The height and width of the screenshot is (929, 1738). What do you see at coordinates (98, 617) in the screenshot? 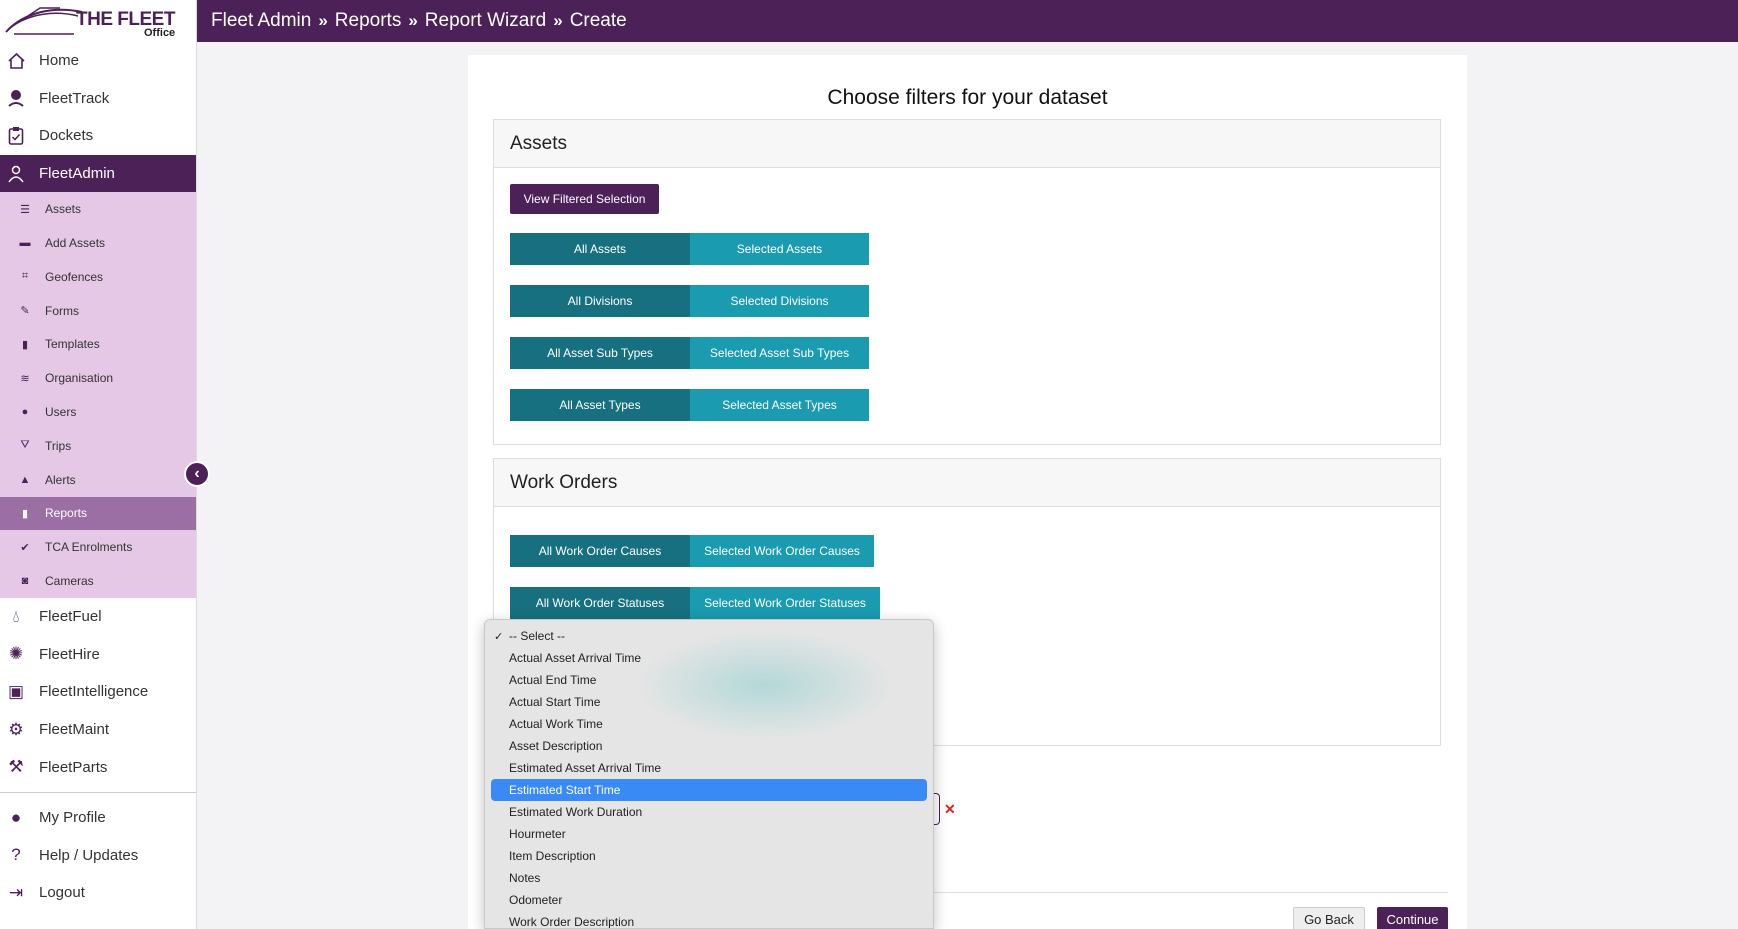
I see `nav-item-fleetfuel: 💧︎ FleetFuel` at bounding box center [98, 617].